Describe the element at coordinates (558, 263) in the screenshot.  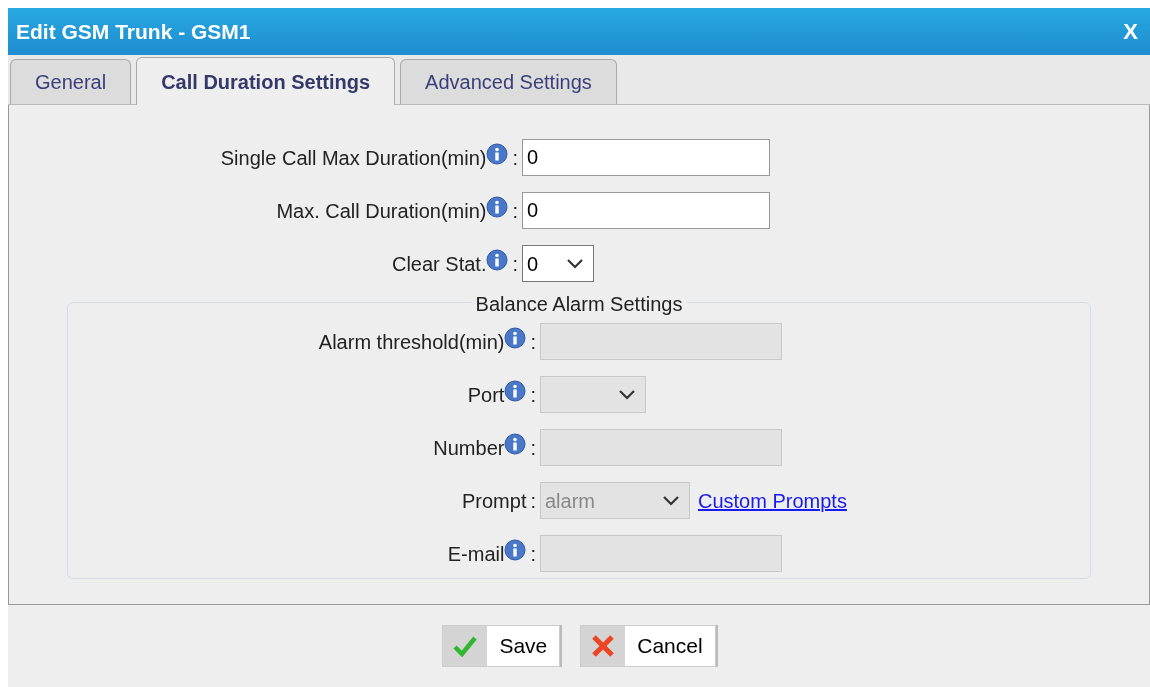
I see `dropdown: 0` at that location.